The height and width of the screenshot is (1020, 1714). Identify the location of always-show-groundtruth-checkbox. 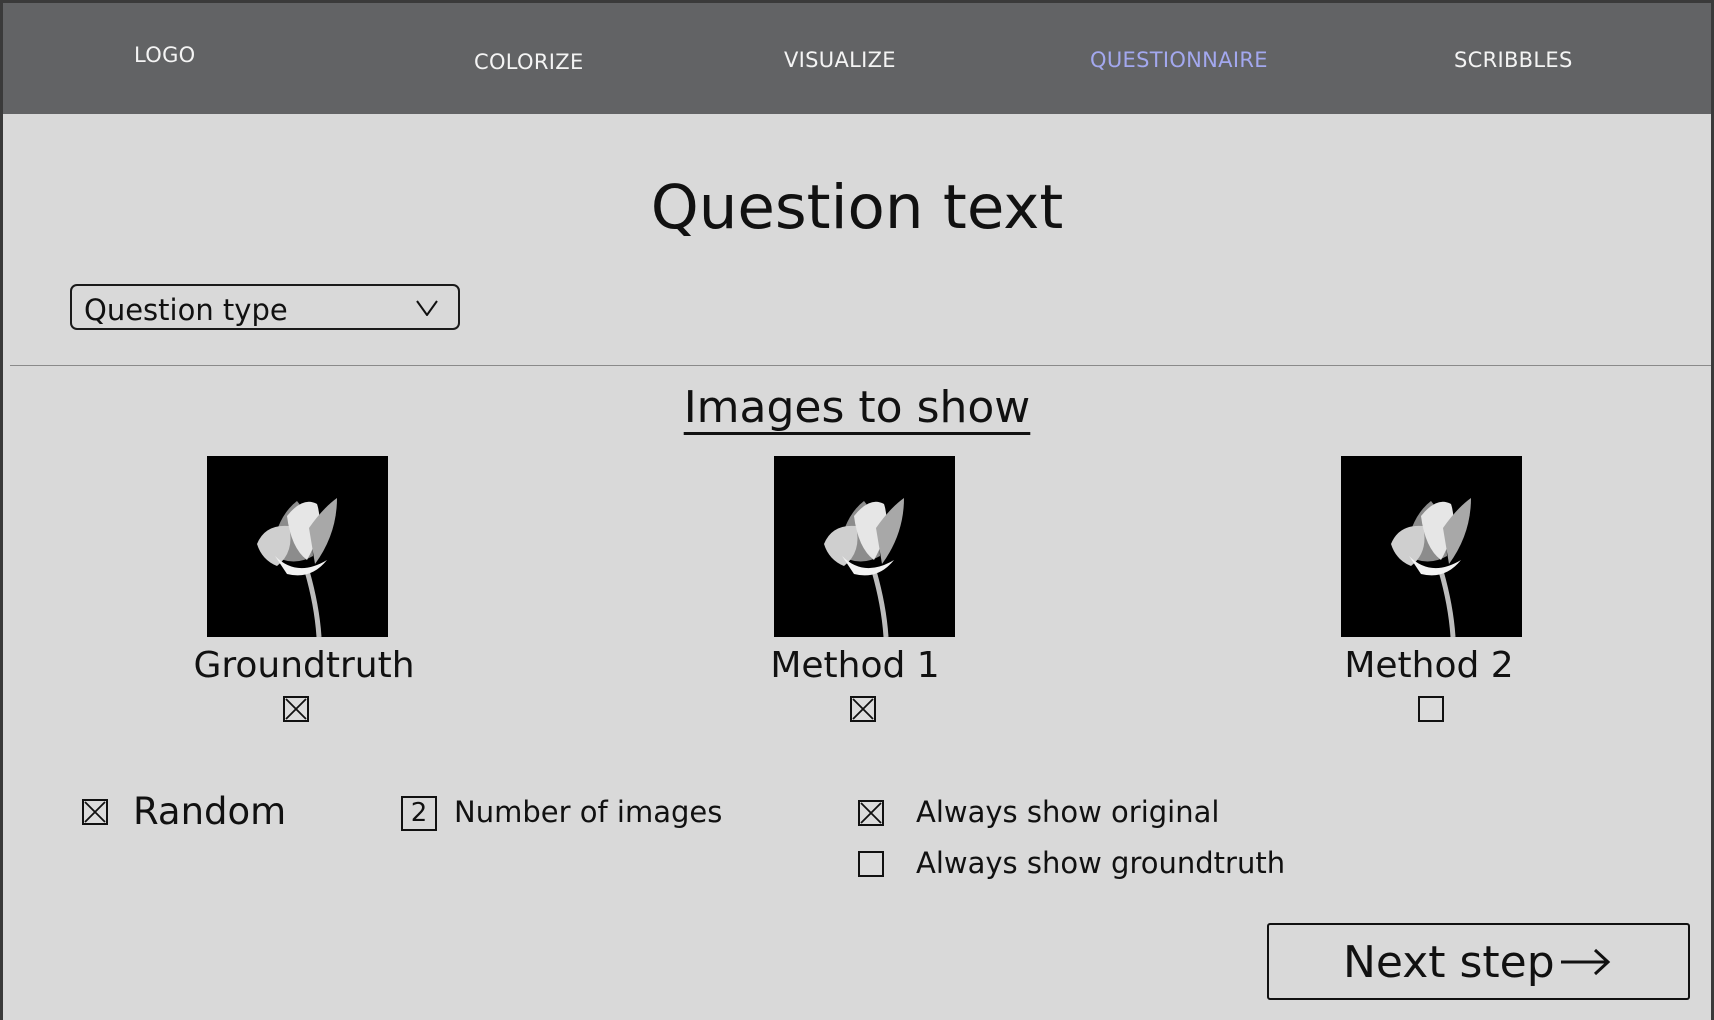
(871, 864).